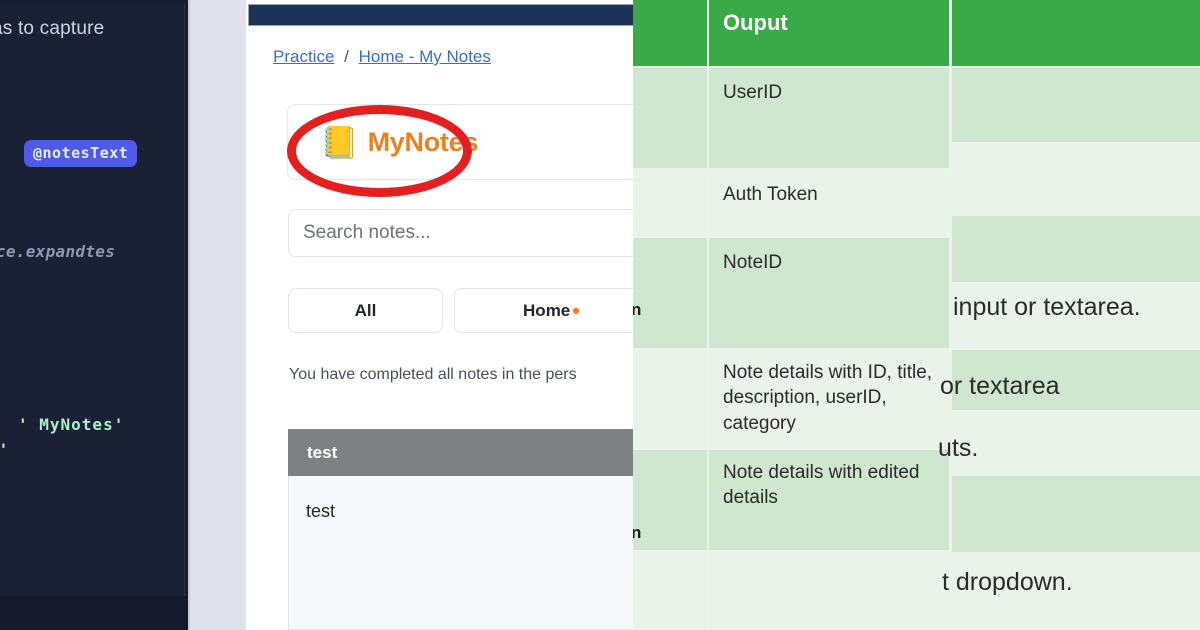  I want to click on editor-status-bar, so click(94, 613).